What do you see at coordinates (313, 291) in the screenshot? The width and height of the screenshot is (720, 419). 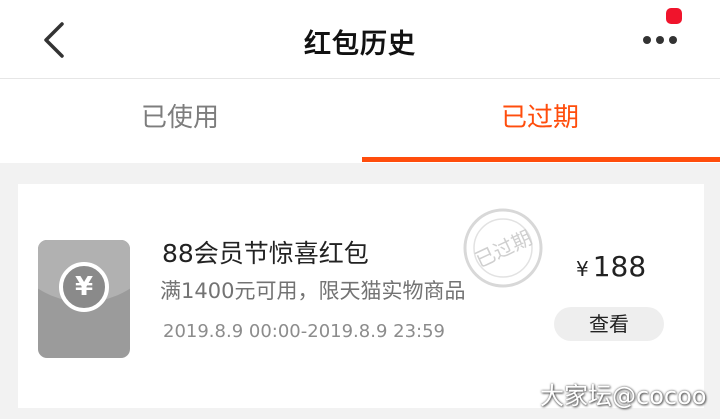 I see `red-packet-condition: 满1400元可用，限天猫实物商品` at bounding box center [313, 291].